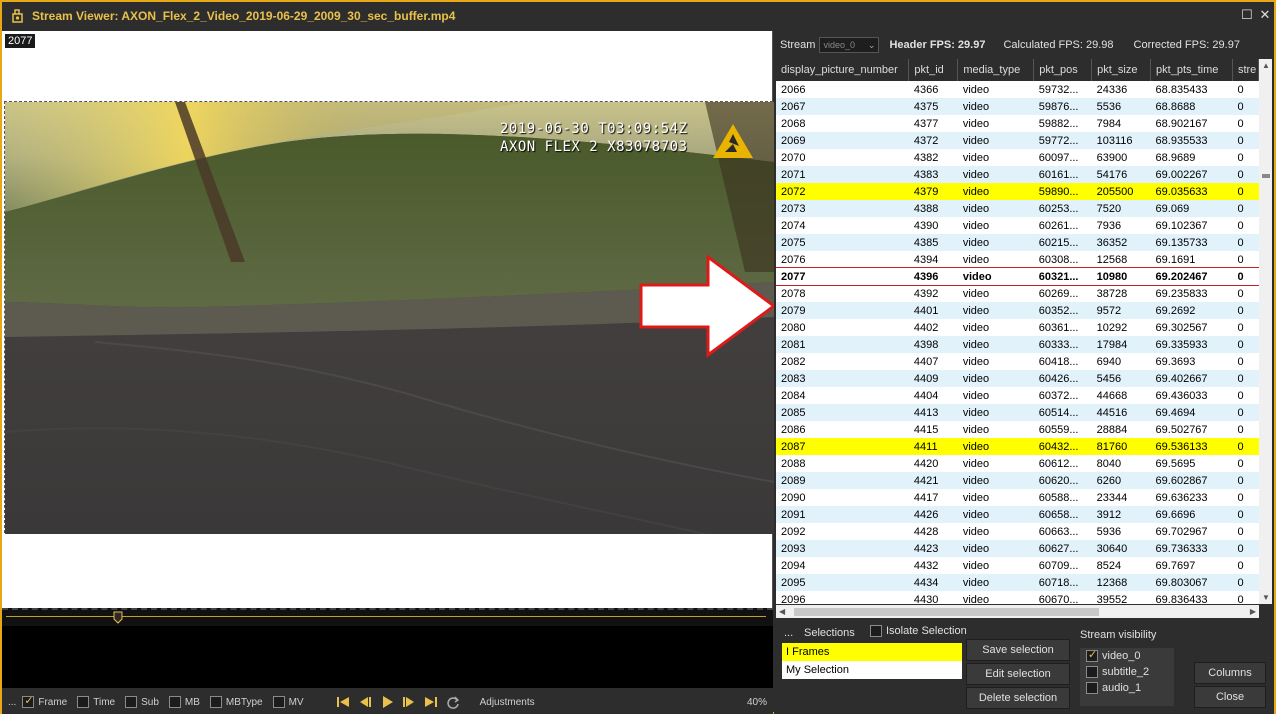 The width and height of the screenshot is (1276, 714). Describe the element at coordinates (1017, 225) in the screenshot. I see `table-row: 2074 4390 video 60261... 7936 69.102367 0` at that location.